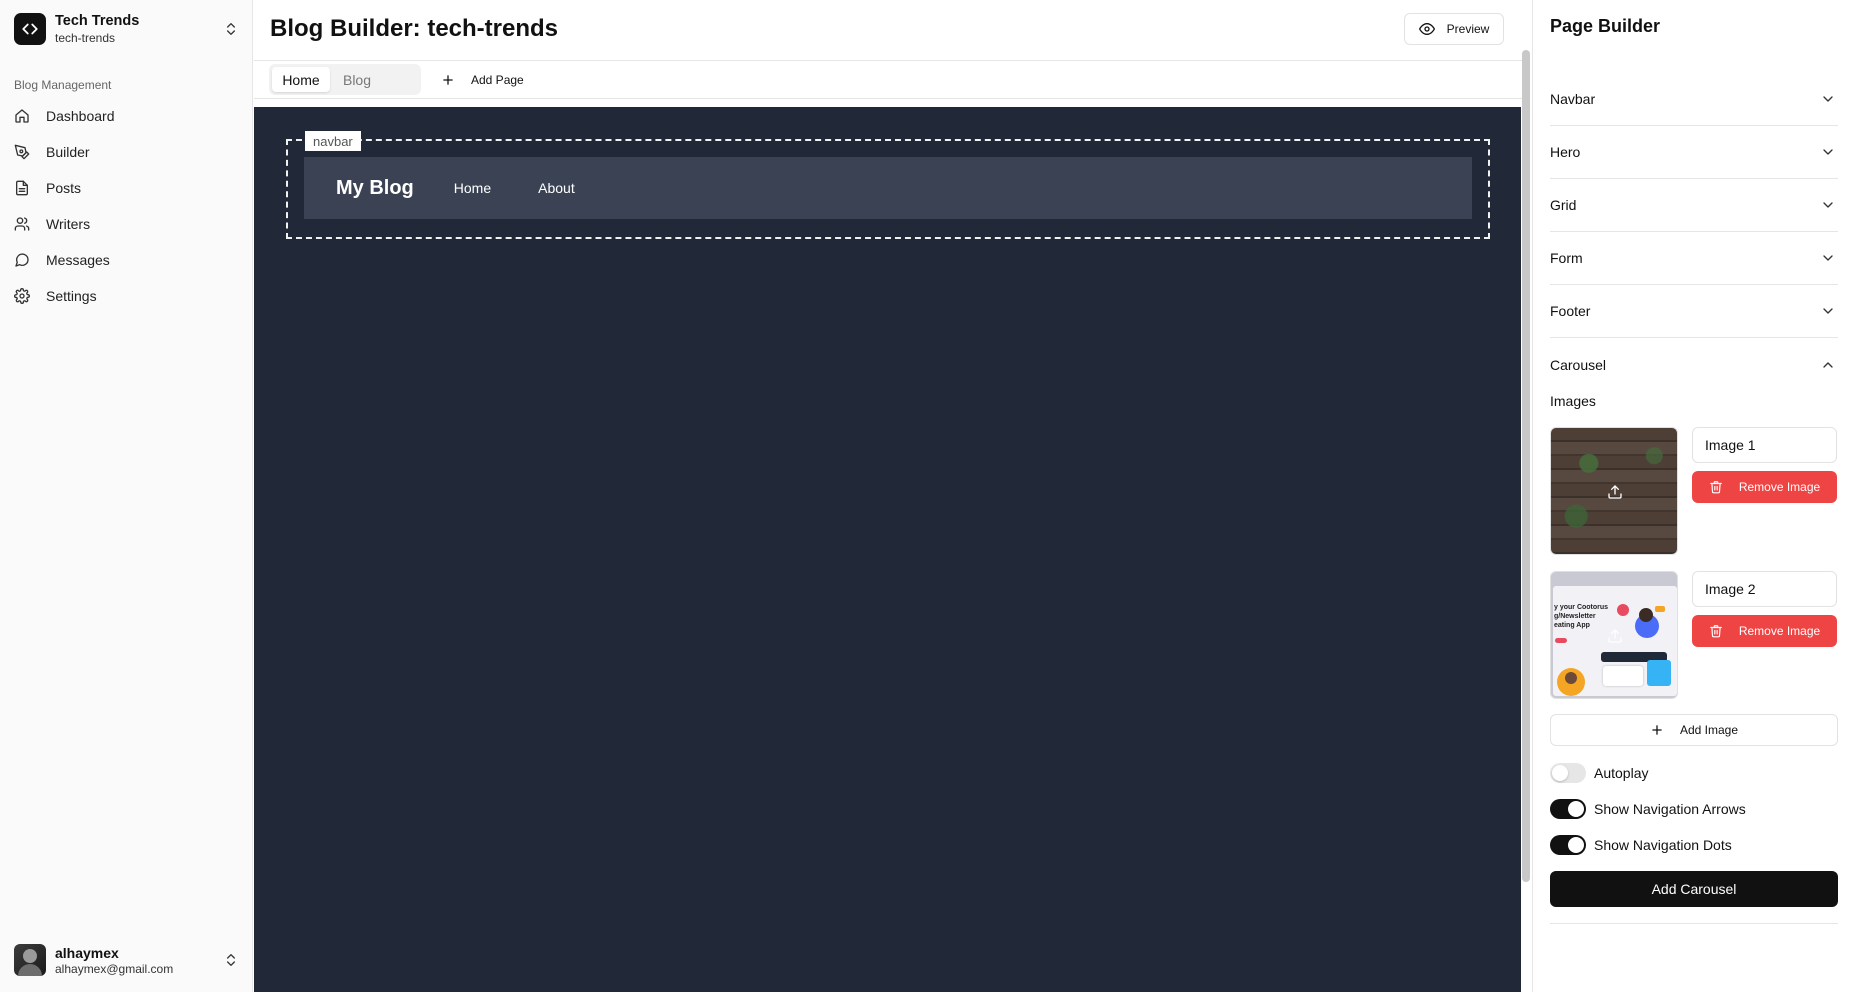  Describe the element at coordinates (1570, 311) in the screenshot. I see `section-label: Footer` at that location.